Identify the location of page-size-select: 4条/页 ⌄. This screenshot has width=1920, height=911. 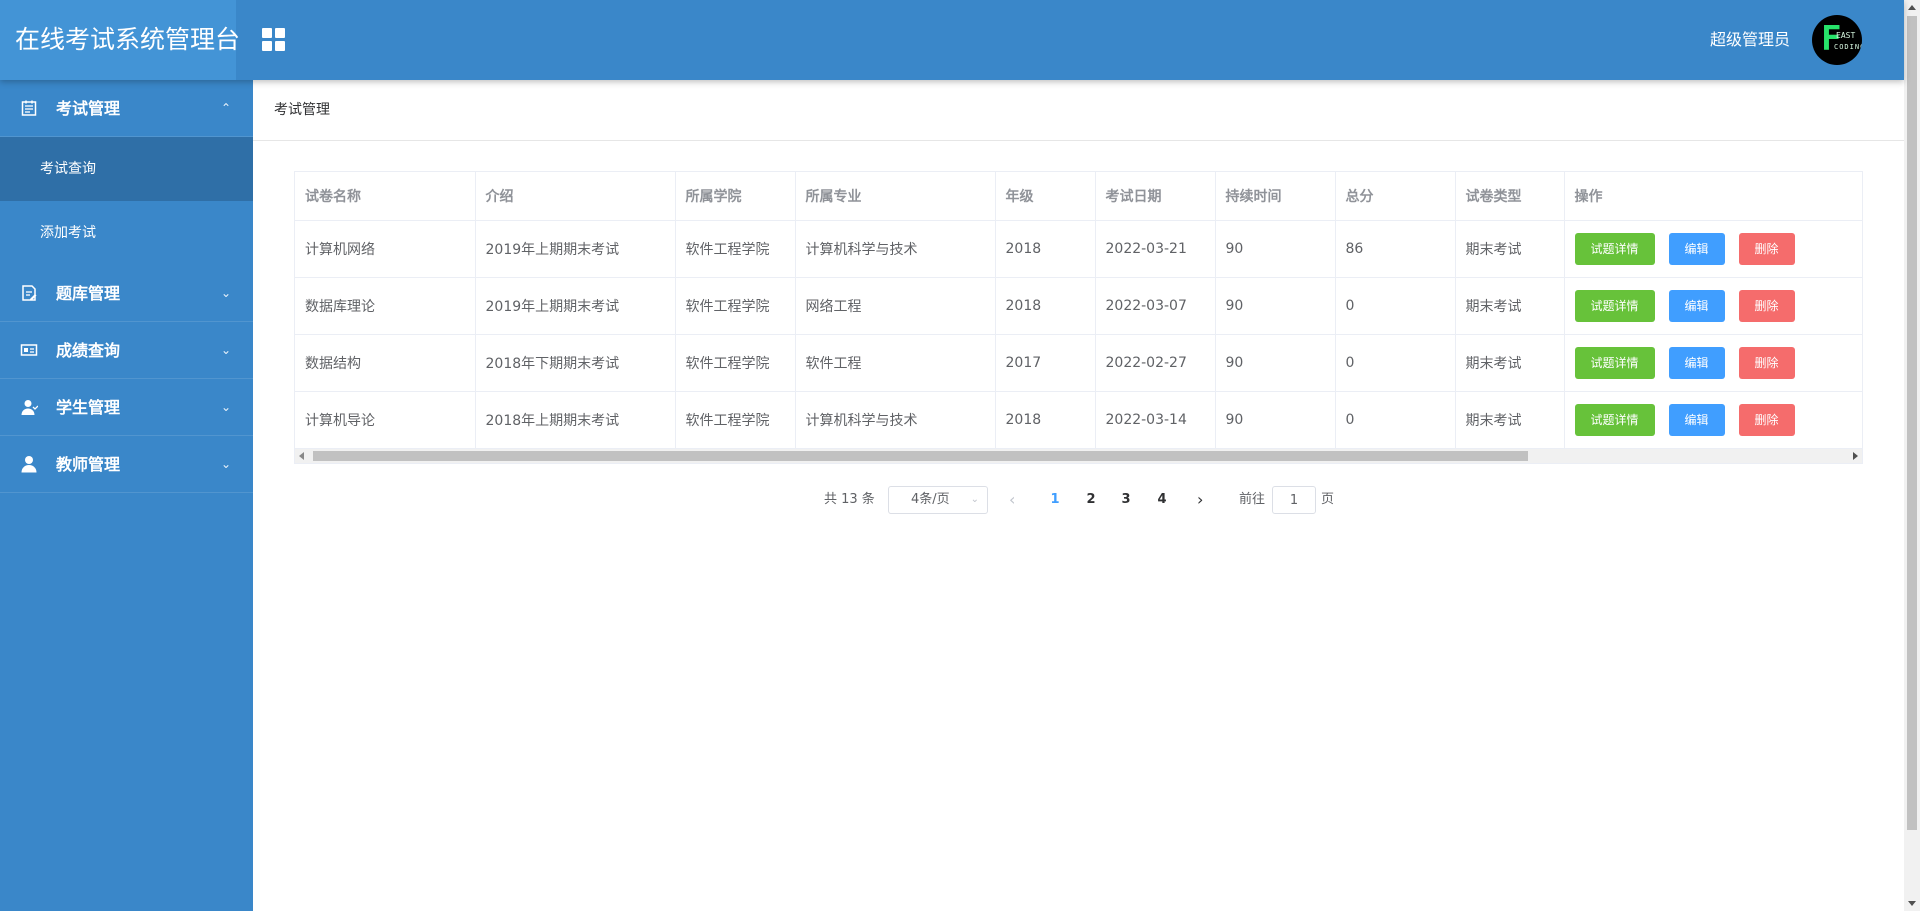
(938, 500).